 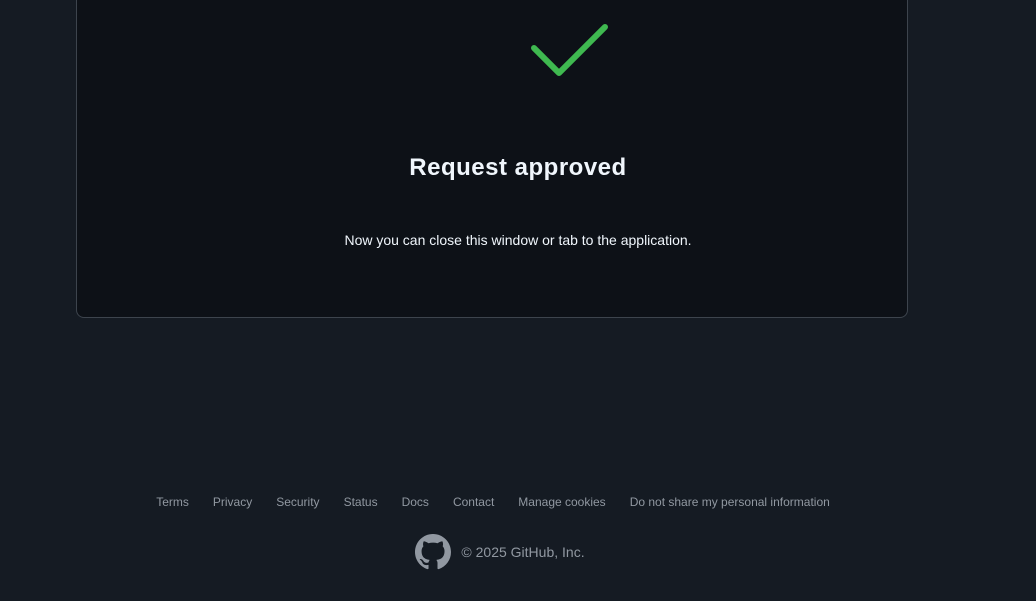 What do you see at coordinates (569, 50) in the screenshot?
I see `check-icon` at bounding box center [569, 50].